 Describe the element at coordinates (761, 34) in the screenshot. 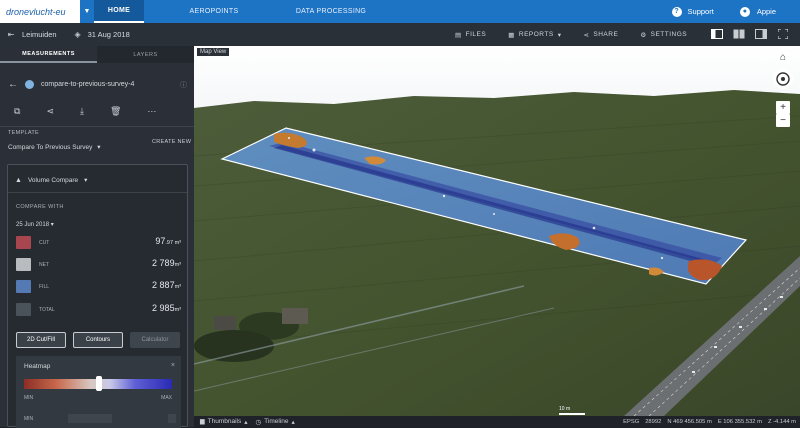

I see `layout-panel-icon` at that location.